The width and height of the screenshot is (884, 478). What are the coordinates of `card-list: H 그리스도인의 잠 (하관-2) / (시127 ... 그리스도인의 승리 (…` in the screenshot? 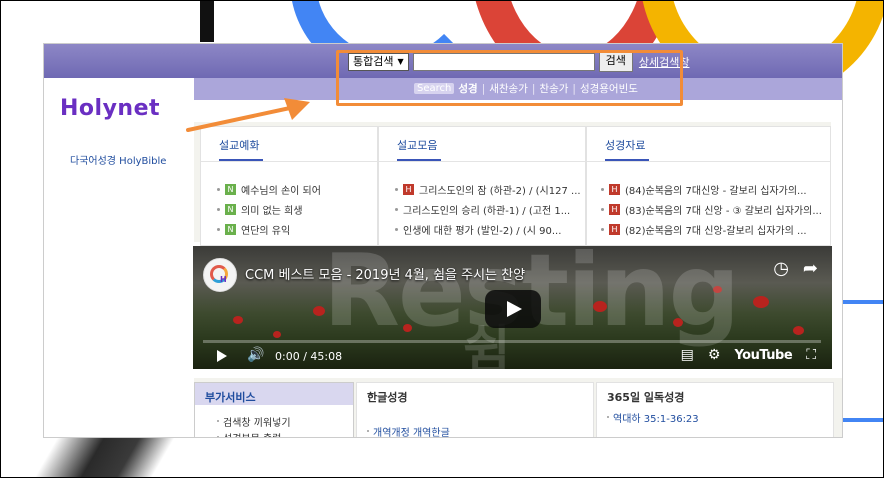 It's located at (488, 209).